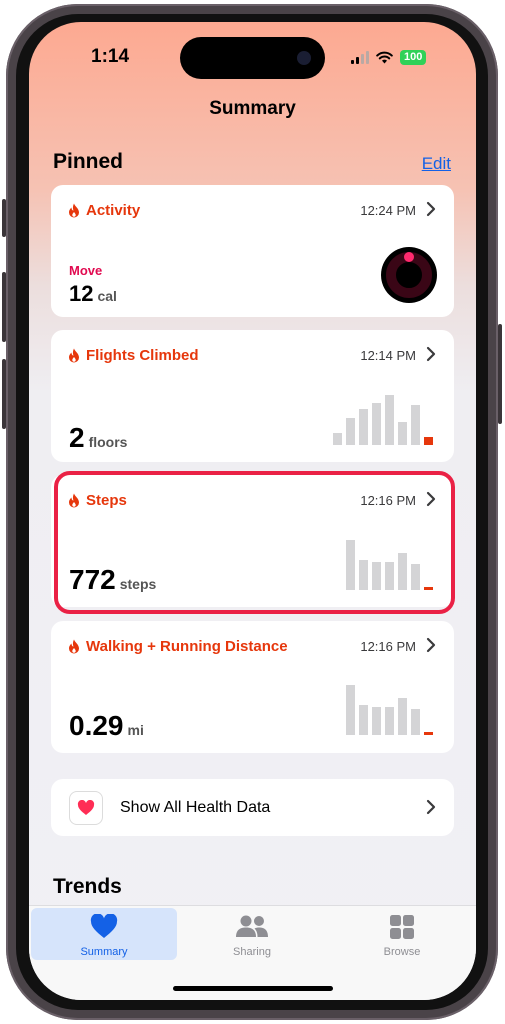 This screenshot has width=505, height=1024. Describe the element at coordinates (142, 355) in the screenshot. I see `flights-card-title: Flights Climbed` at that location.